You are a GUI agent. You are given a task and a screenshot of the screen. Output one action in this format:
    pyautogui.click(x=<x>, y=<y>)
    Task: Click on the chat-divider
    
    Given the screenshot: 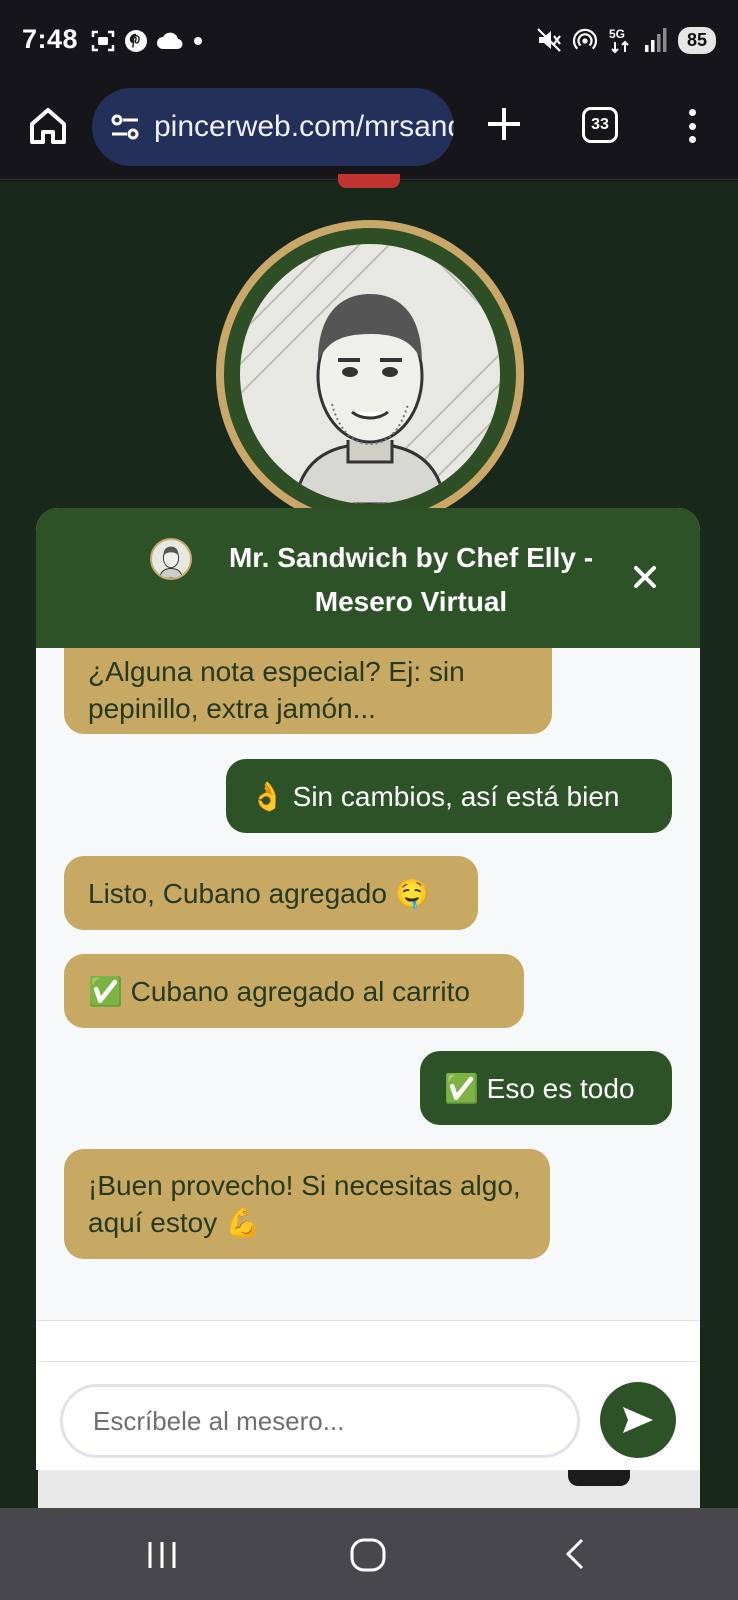 What is the action you would take?
    pyautogui.click(x=368, y=1341)
    